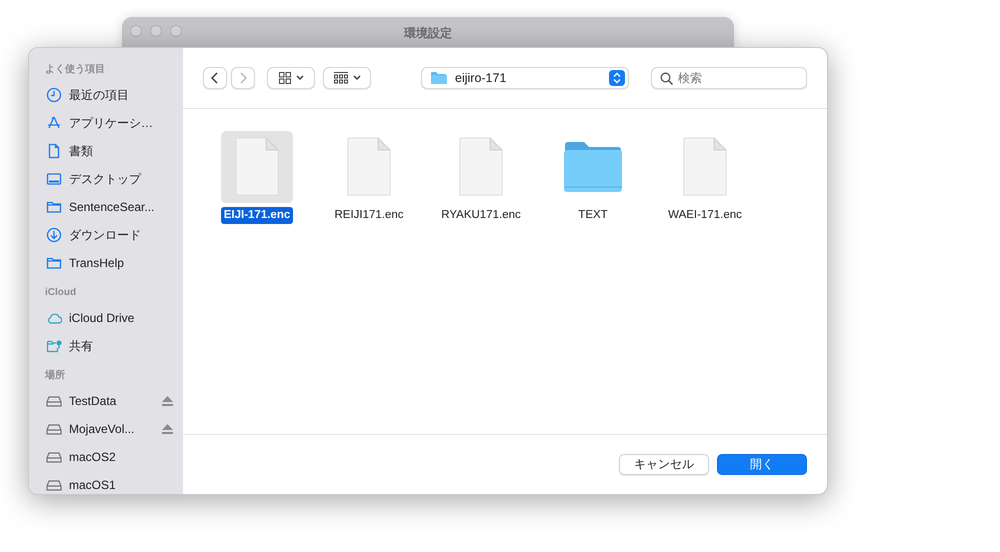 This screenshot has width=1000, height=552. What do you see at coordinates (55, 375) in the screenshot?
I see `section-header: 場所` at bounding box center [55, 375].